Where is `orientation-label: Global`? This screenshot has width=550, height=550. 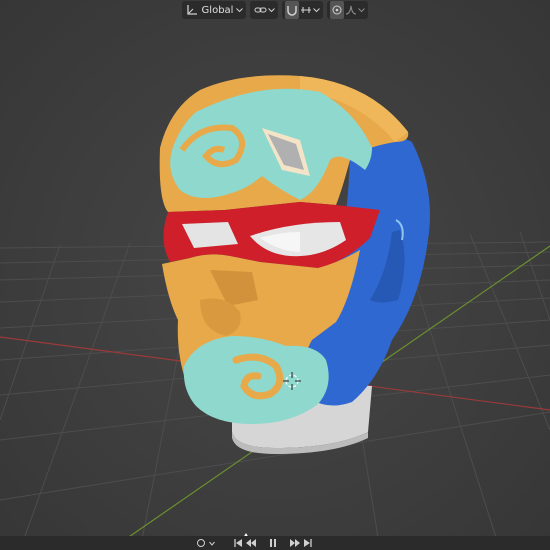
orientation-label: Global is located at coordinates (217, 10).